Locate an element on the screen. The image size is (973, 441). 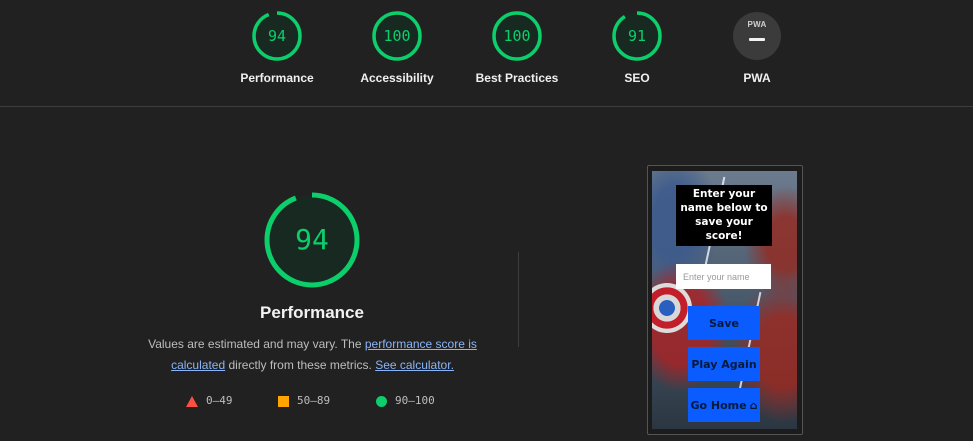
name-input is located at coordinates (723, 276).